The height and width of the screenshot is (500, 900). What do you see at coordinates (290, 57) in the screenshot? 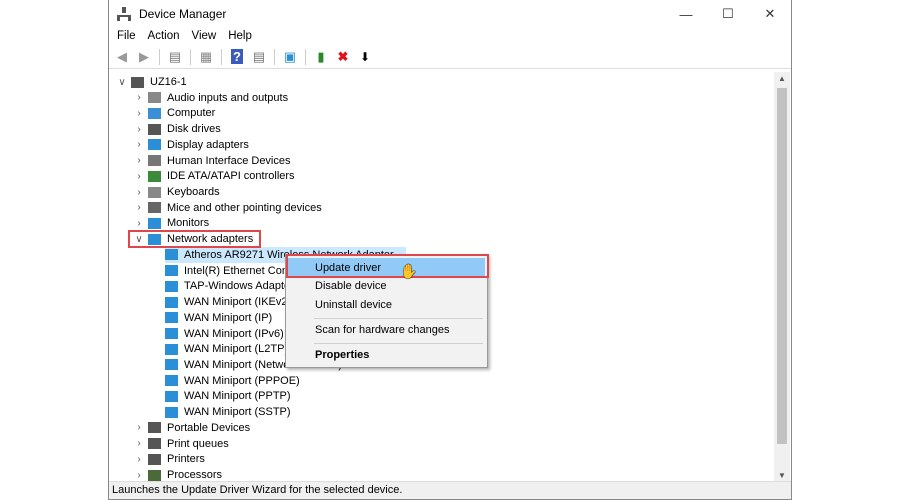
I see `monitor-icon: ▣` at bounding box center [290, 57].